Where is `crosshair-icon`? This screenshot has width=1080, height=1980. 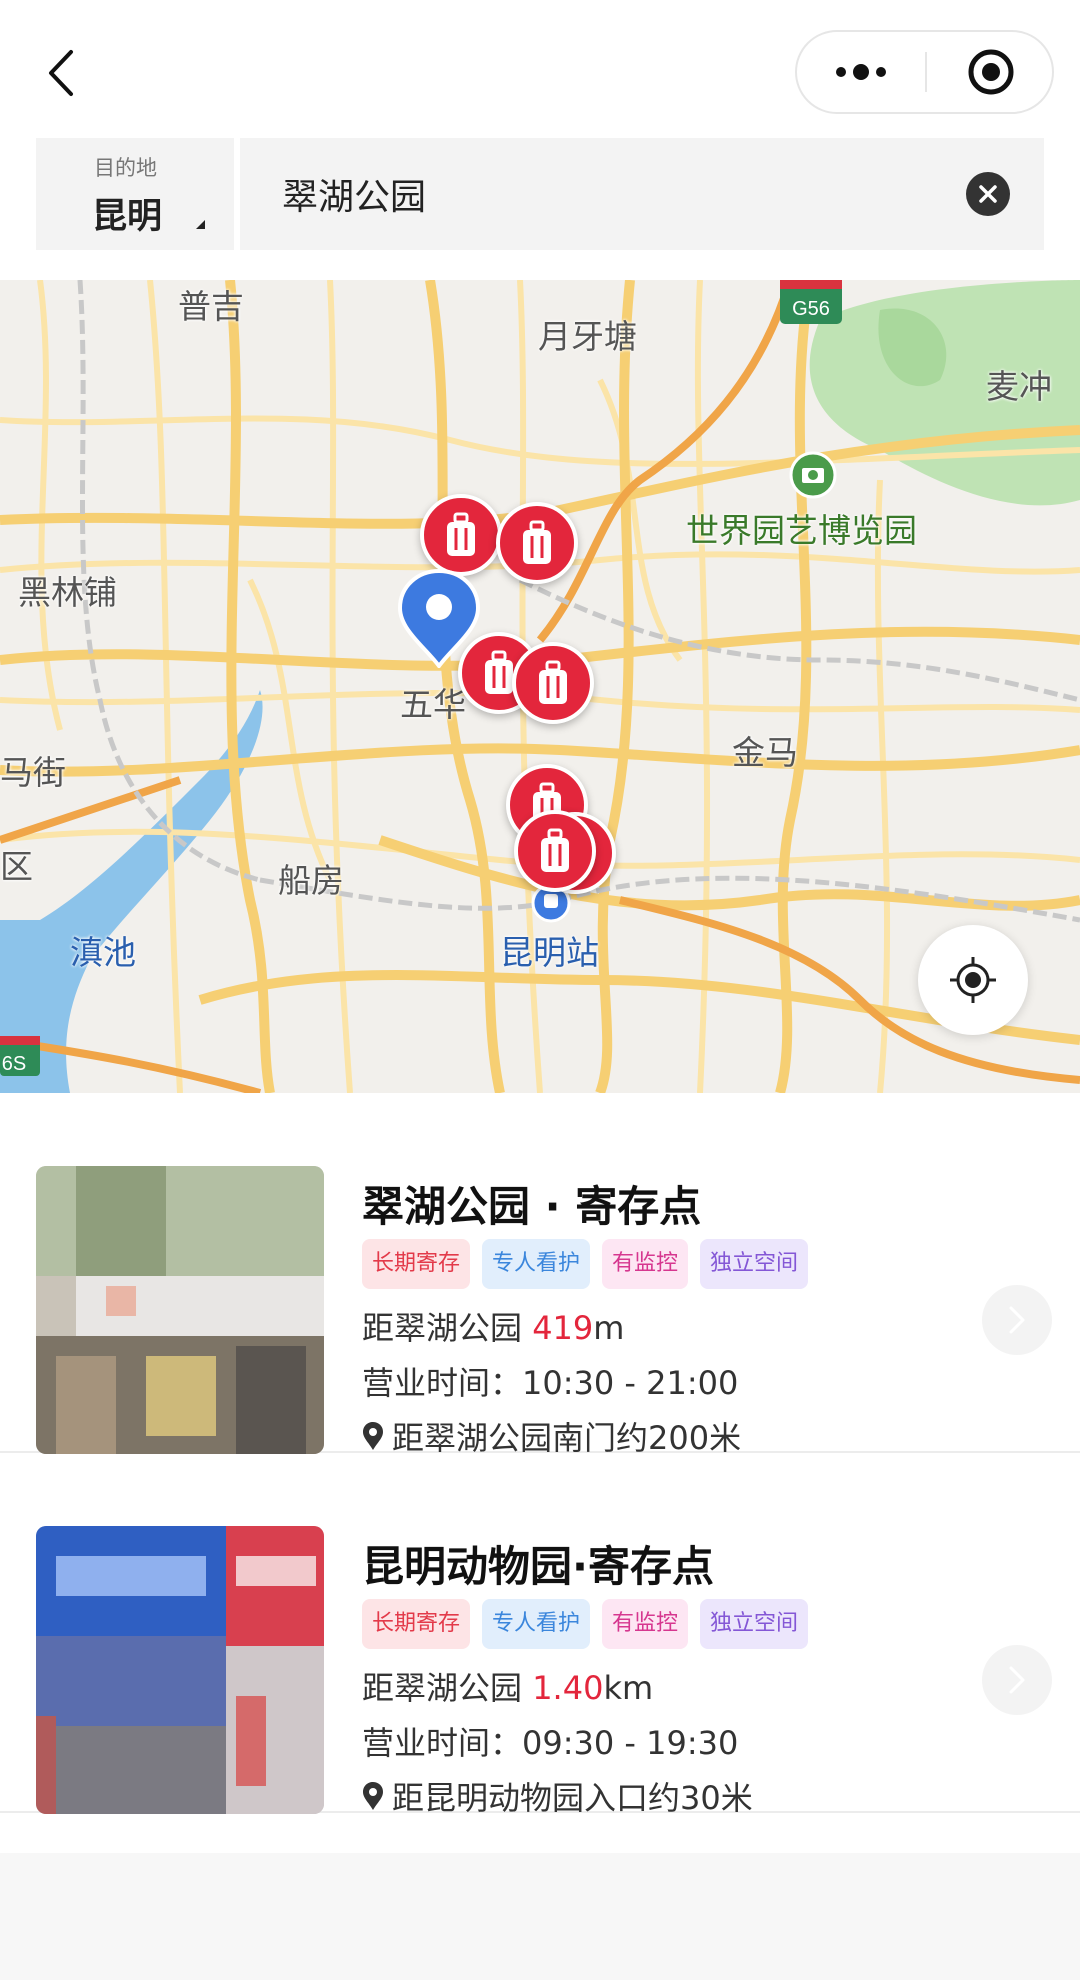 crosshair-icon is located at coordinates (973, 980).